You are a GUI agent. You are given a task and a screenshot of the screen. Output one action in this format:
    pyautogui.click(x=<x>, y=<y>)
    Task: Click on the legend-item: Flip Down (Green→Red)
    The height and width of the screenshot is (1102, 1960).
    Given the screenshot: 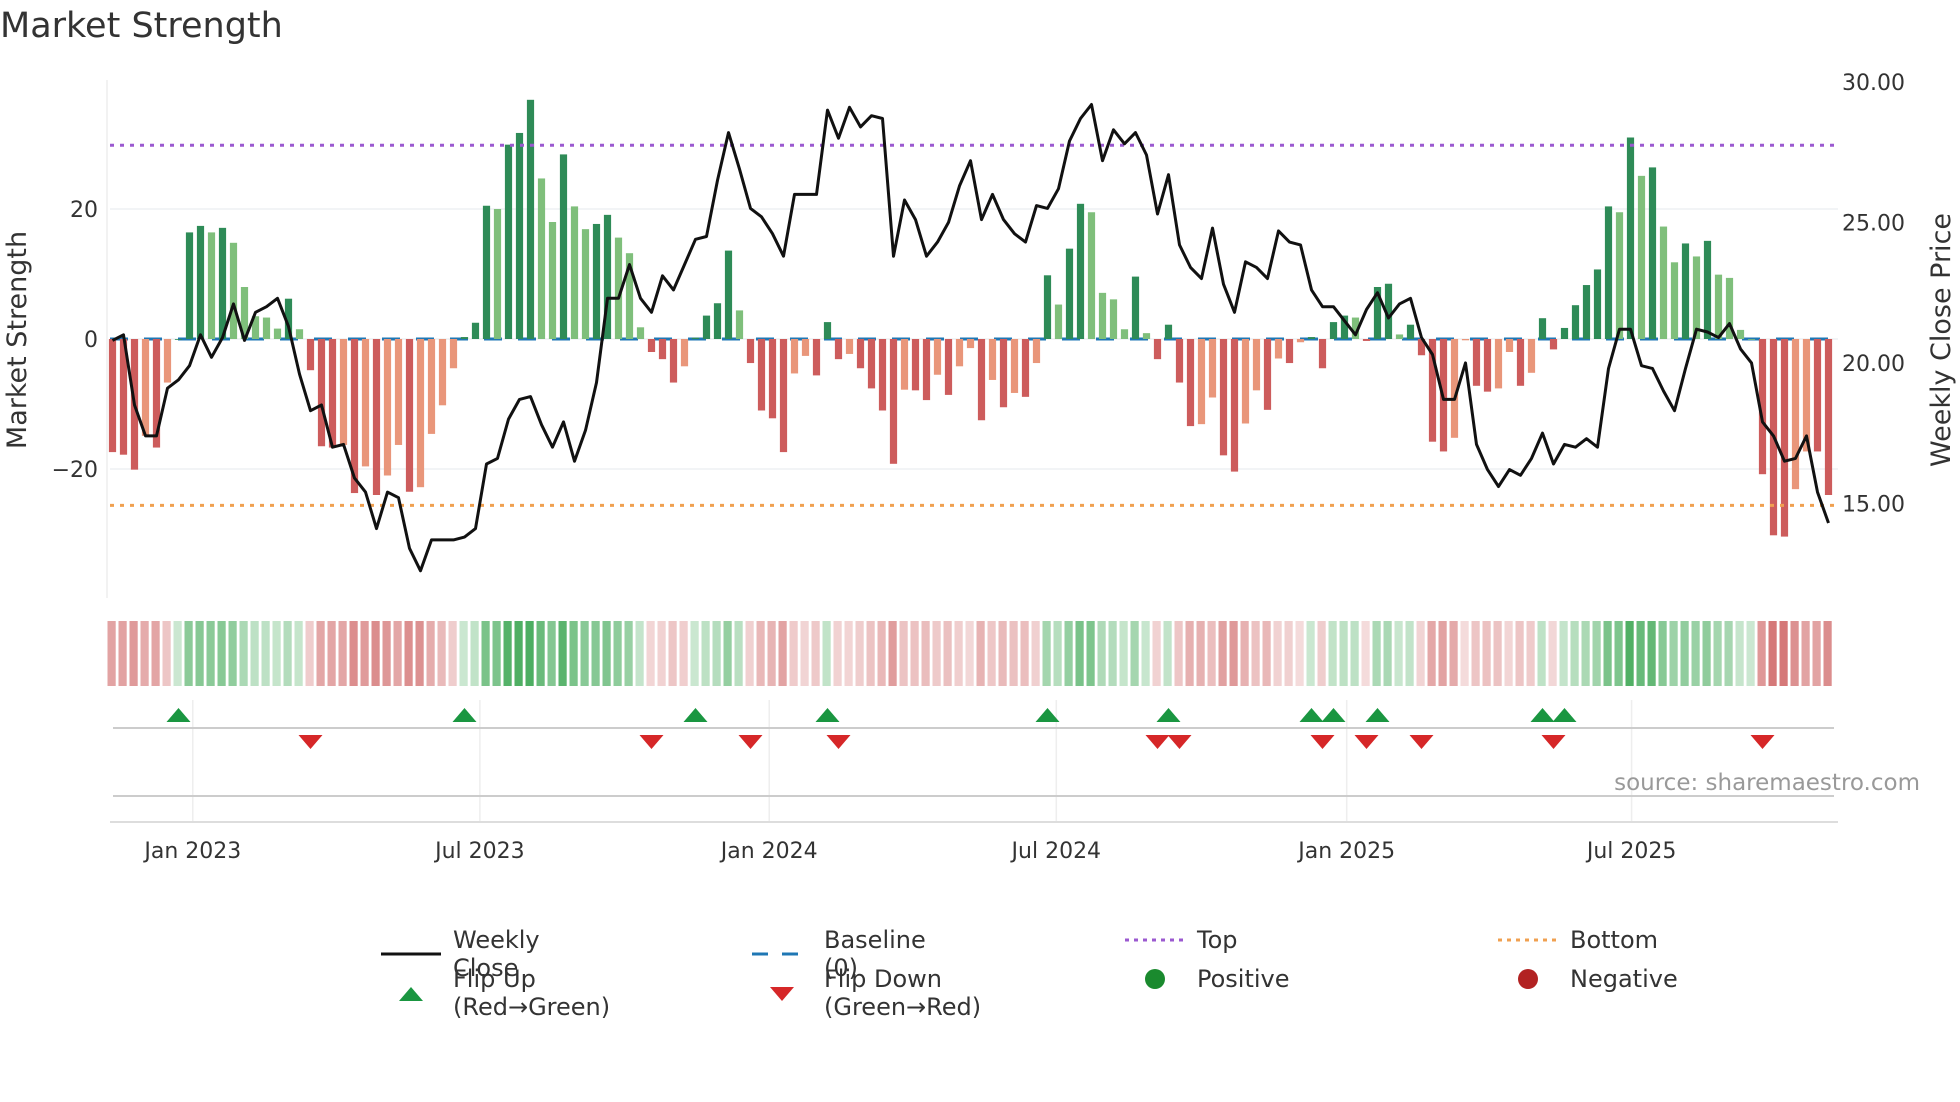 What is the action you would take?
    pyautogui.click(x=866, y=993)
    